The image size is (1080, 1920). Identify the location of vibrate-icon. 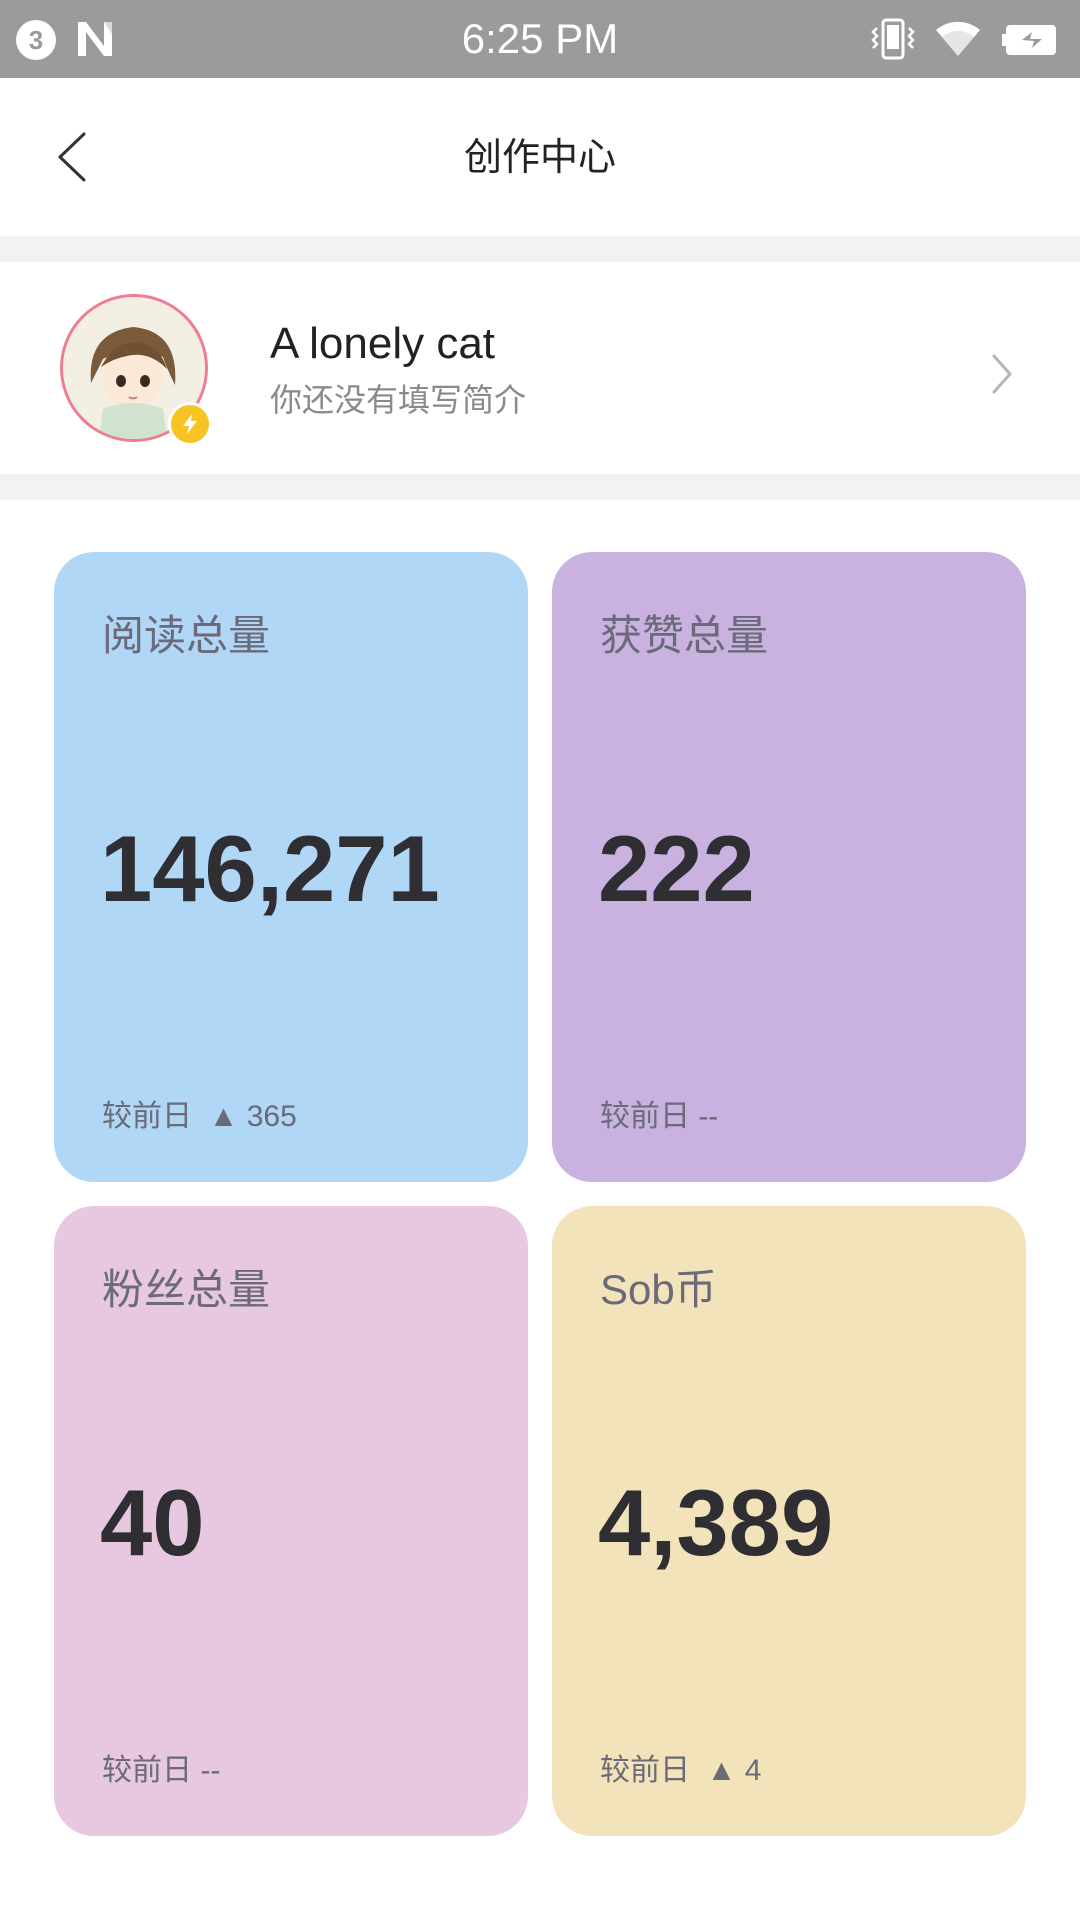
(893, 39).